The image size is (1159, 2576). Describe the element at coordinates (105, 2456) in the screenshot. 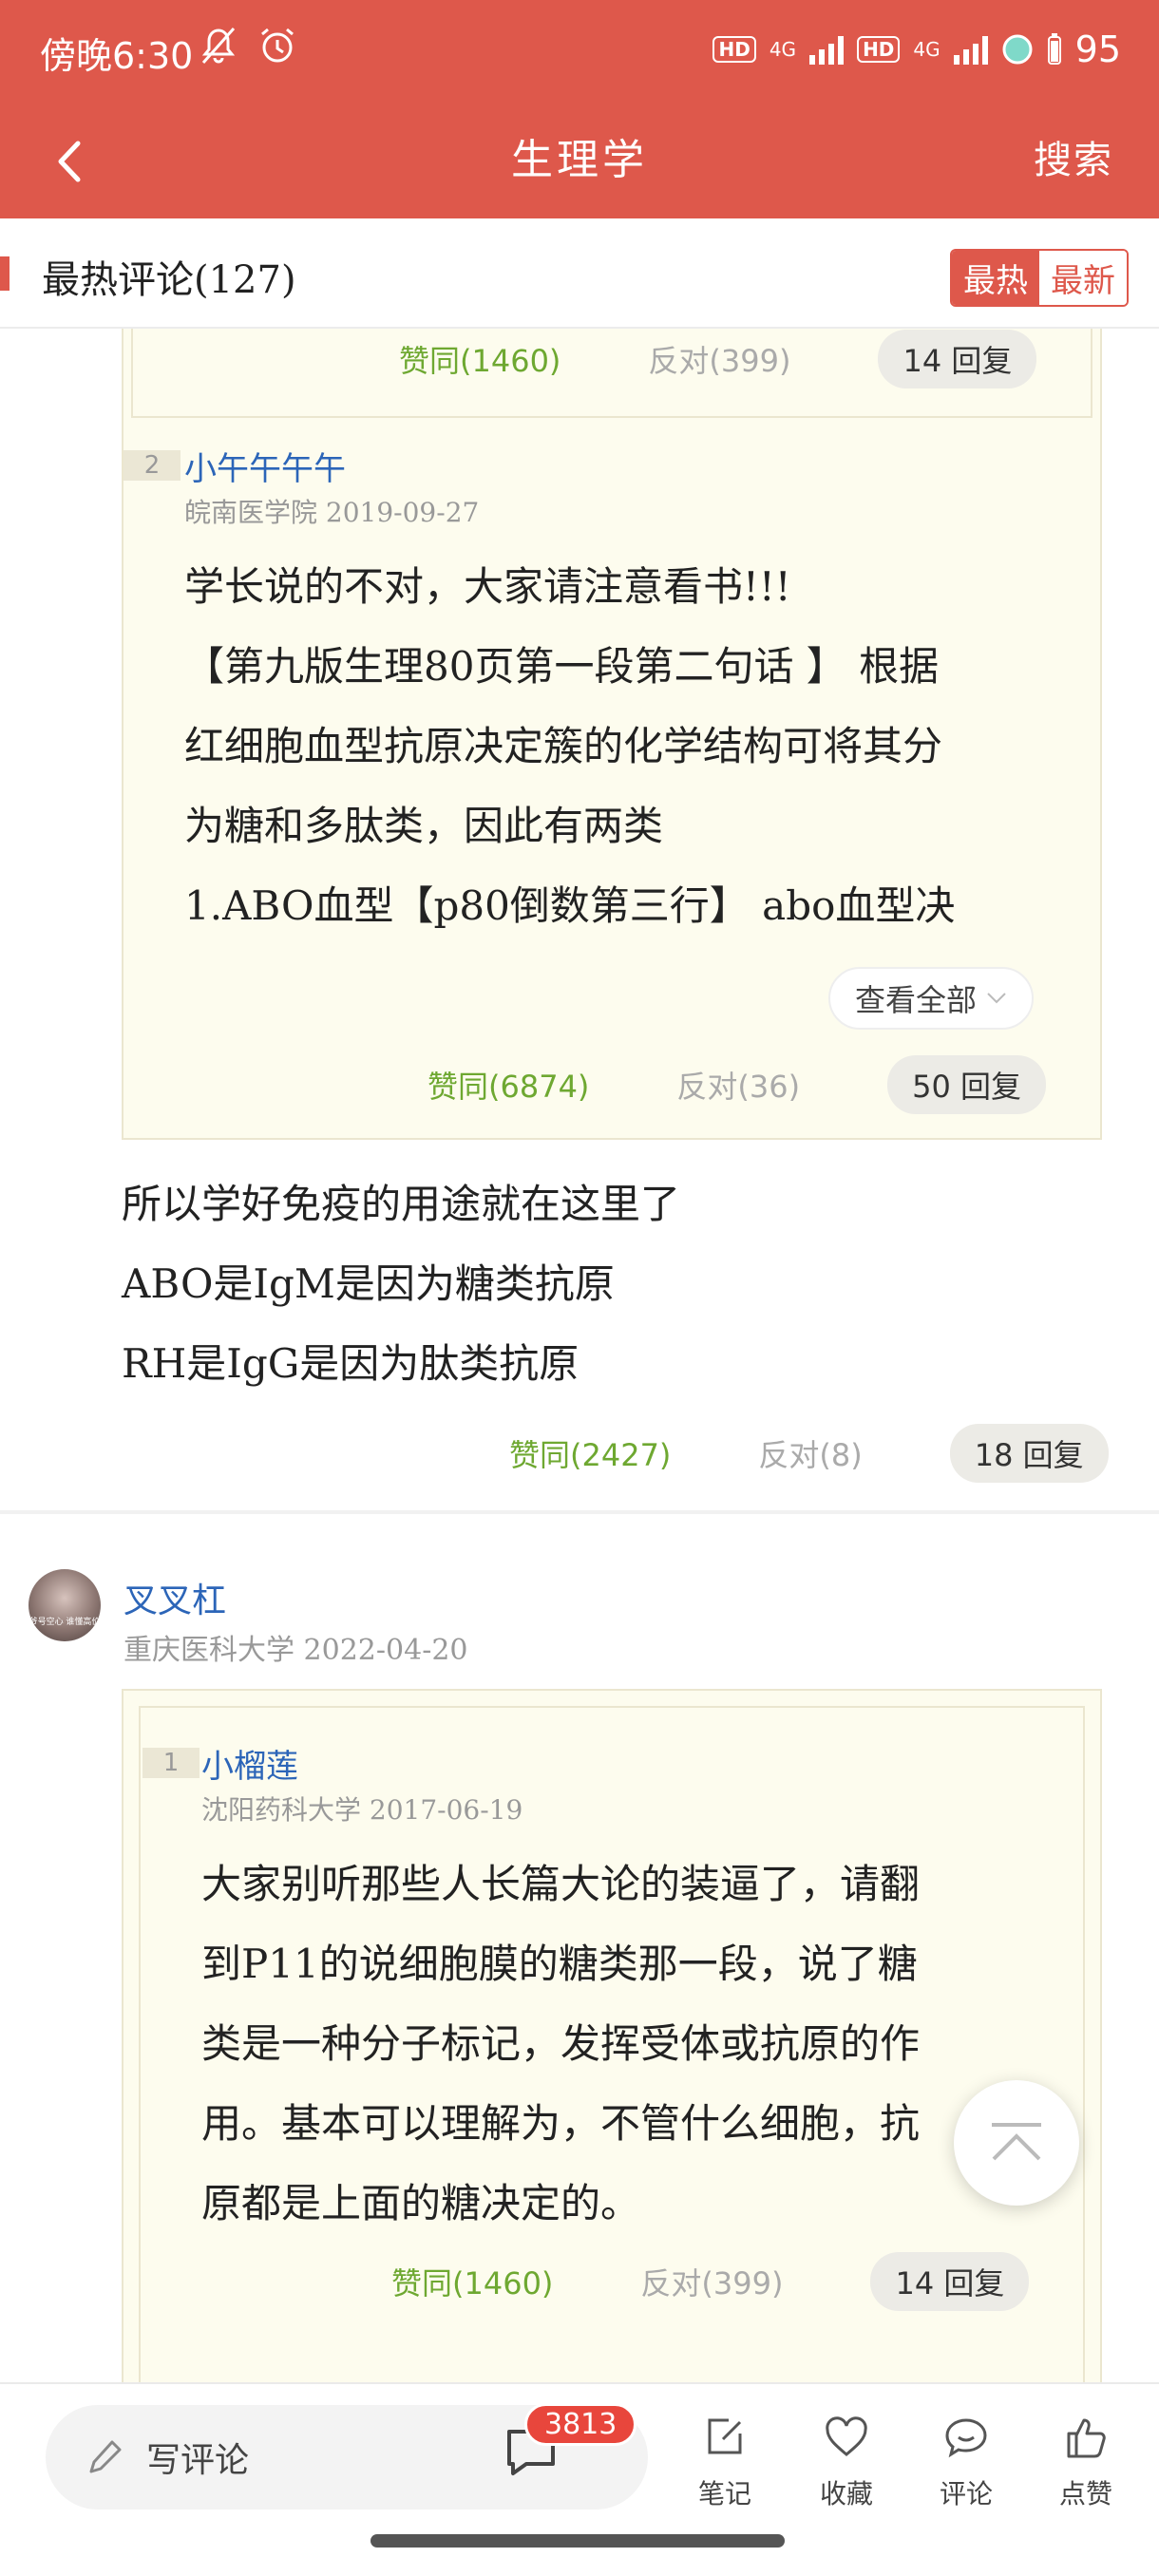

I see `pencil-icon` at that location.